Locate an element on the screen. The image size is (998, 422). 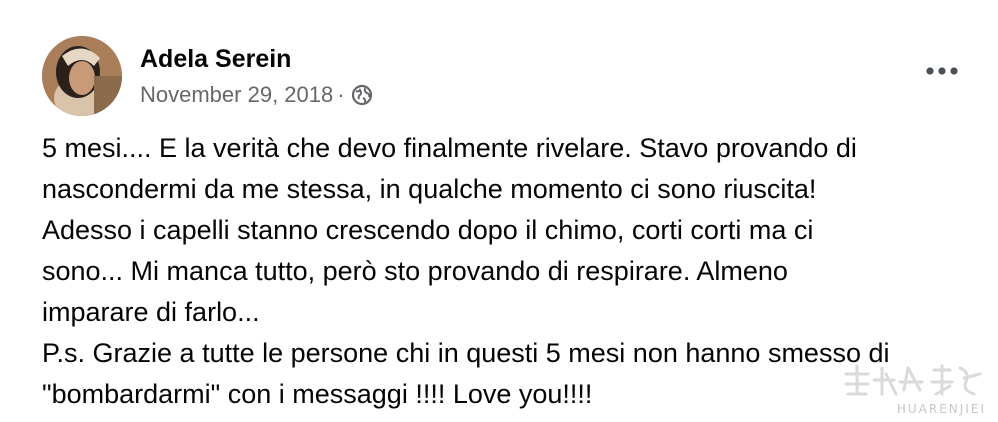
avatar is located at coordinates (82, 76).